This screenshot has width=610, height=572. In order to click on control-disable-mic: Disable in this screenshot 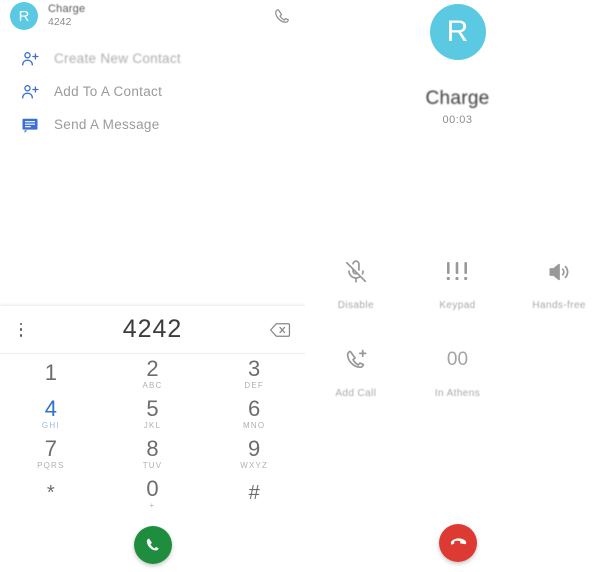, I will do `click(356, 294)`.